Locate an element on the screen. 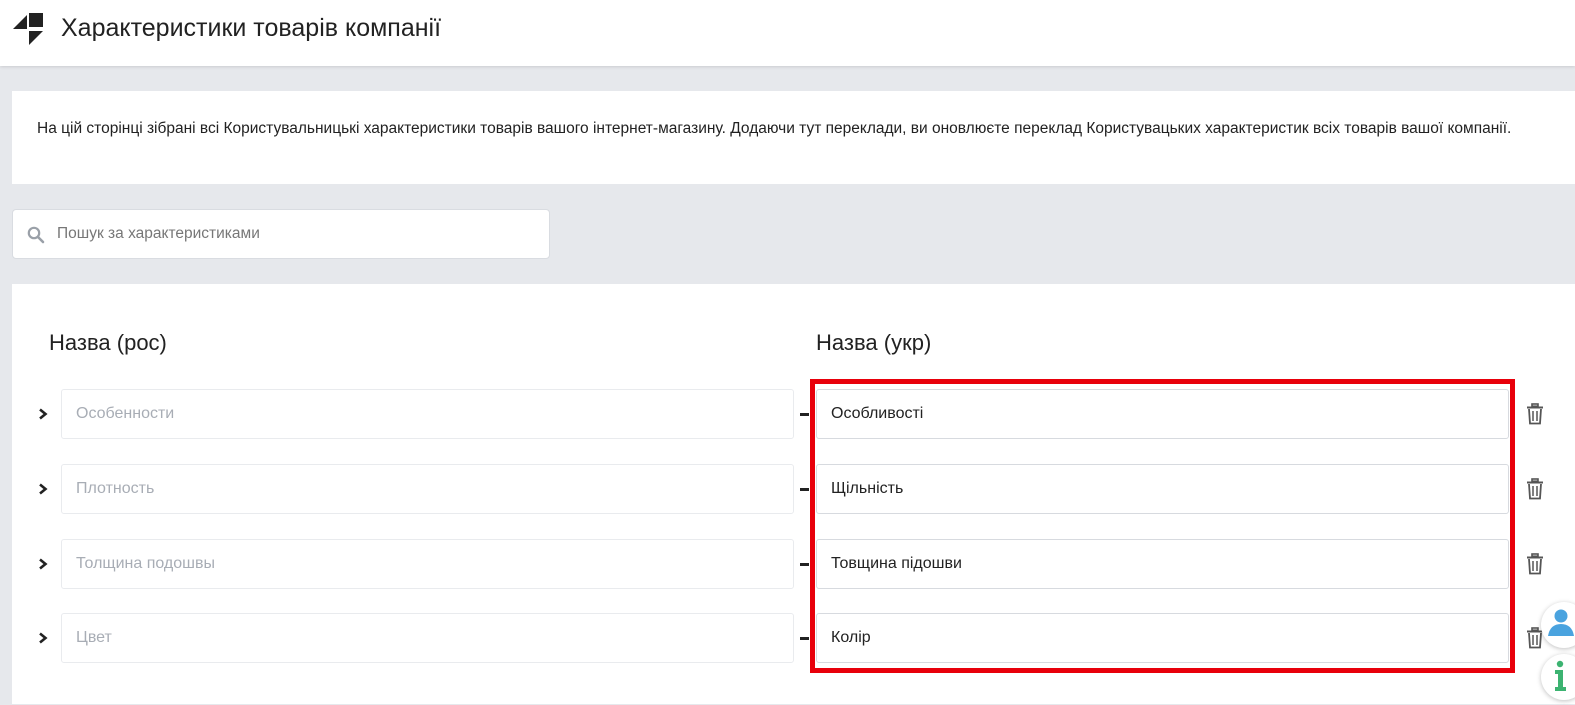 The image size is (1575, 705). cube-logo-icon is located at coordinates (28, 29).